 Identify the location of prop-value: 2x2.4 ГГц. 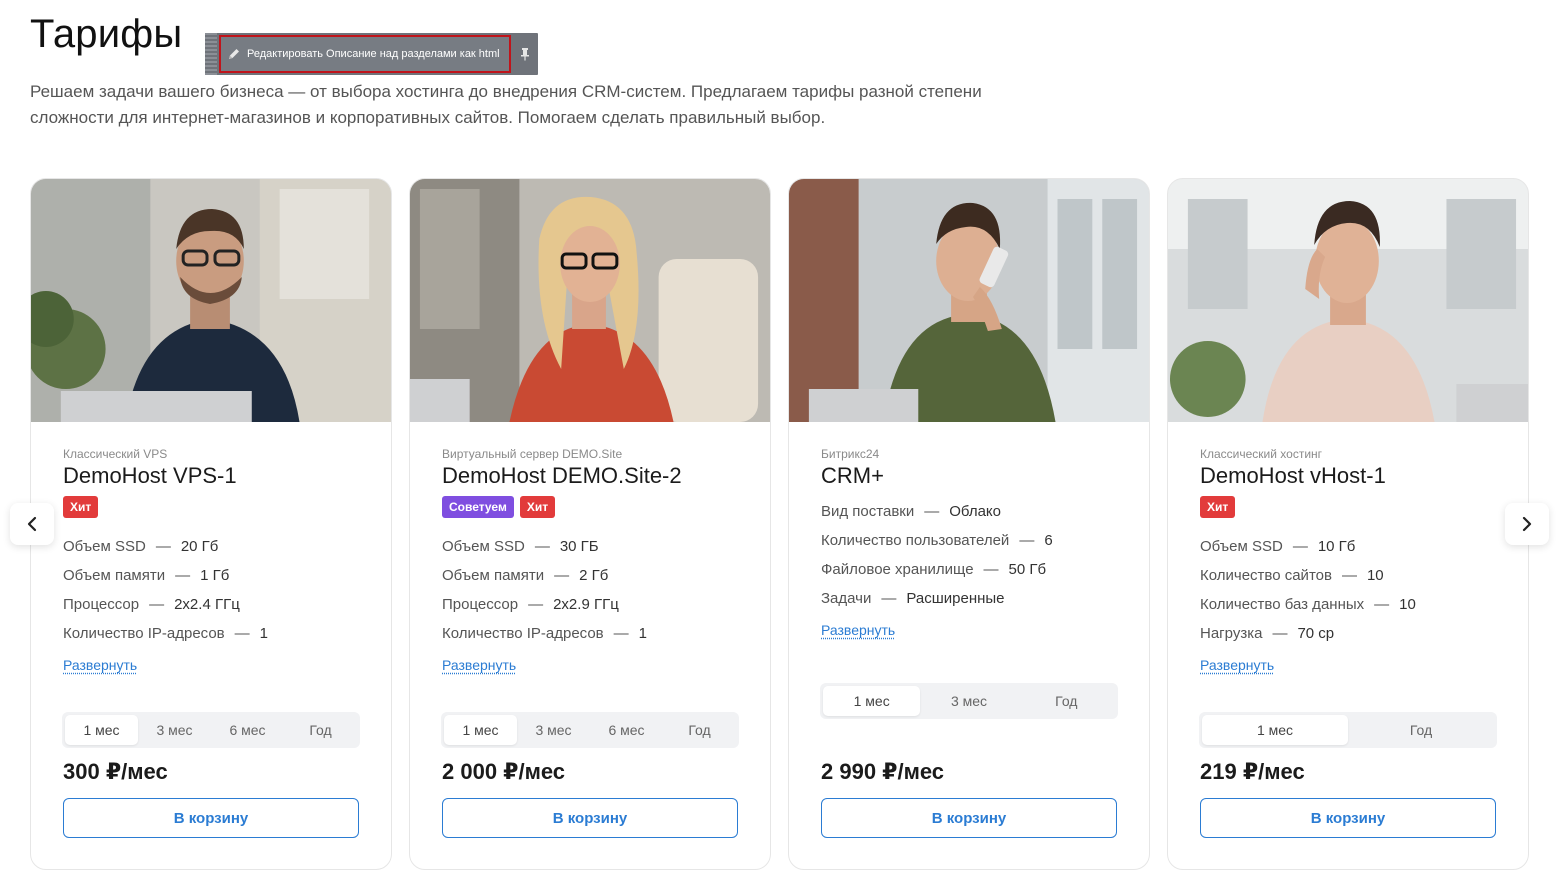
(207, 604).